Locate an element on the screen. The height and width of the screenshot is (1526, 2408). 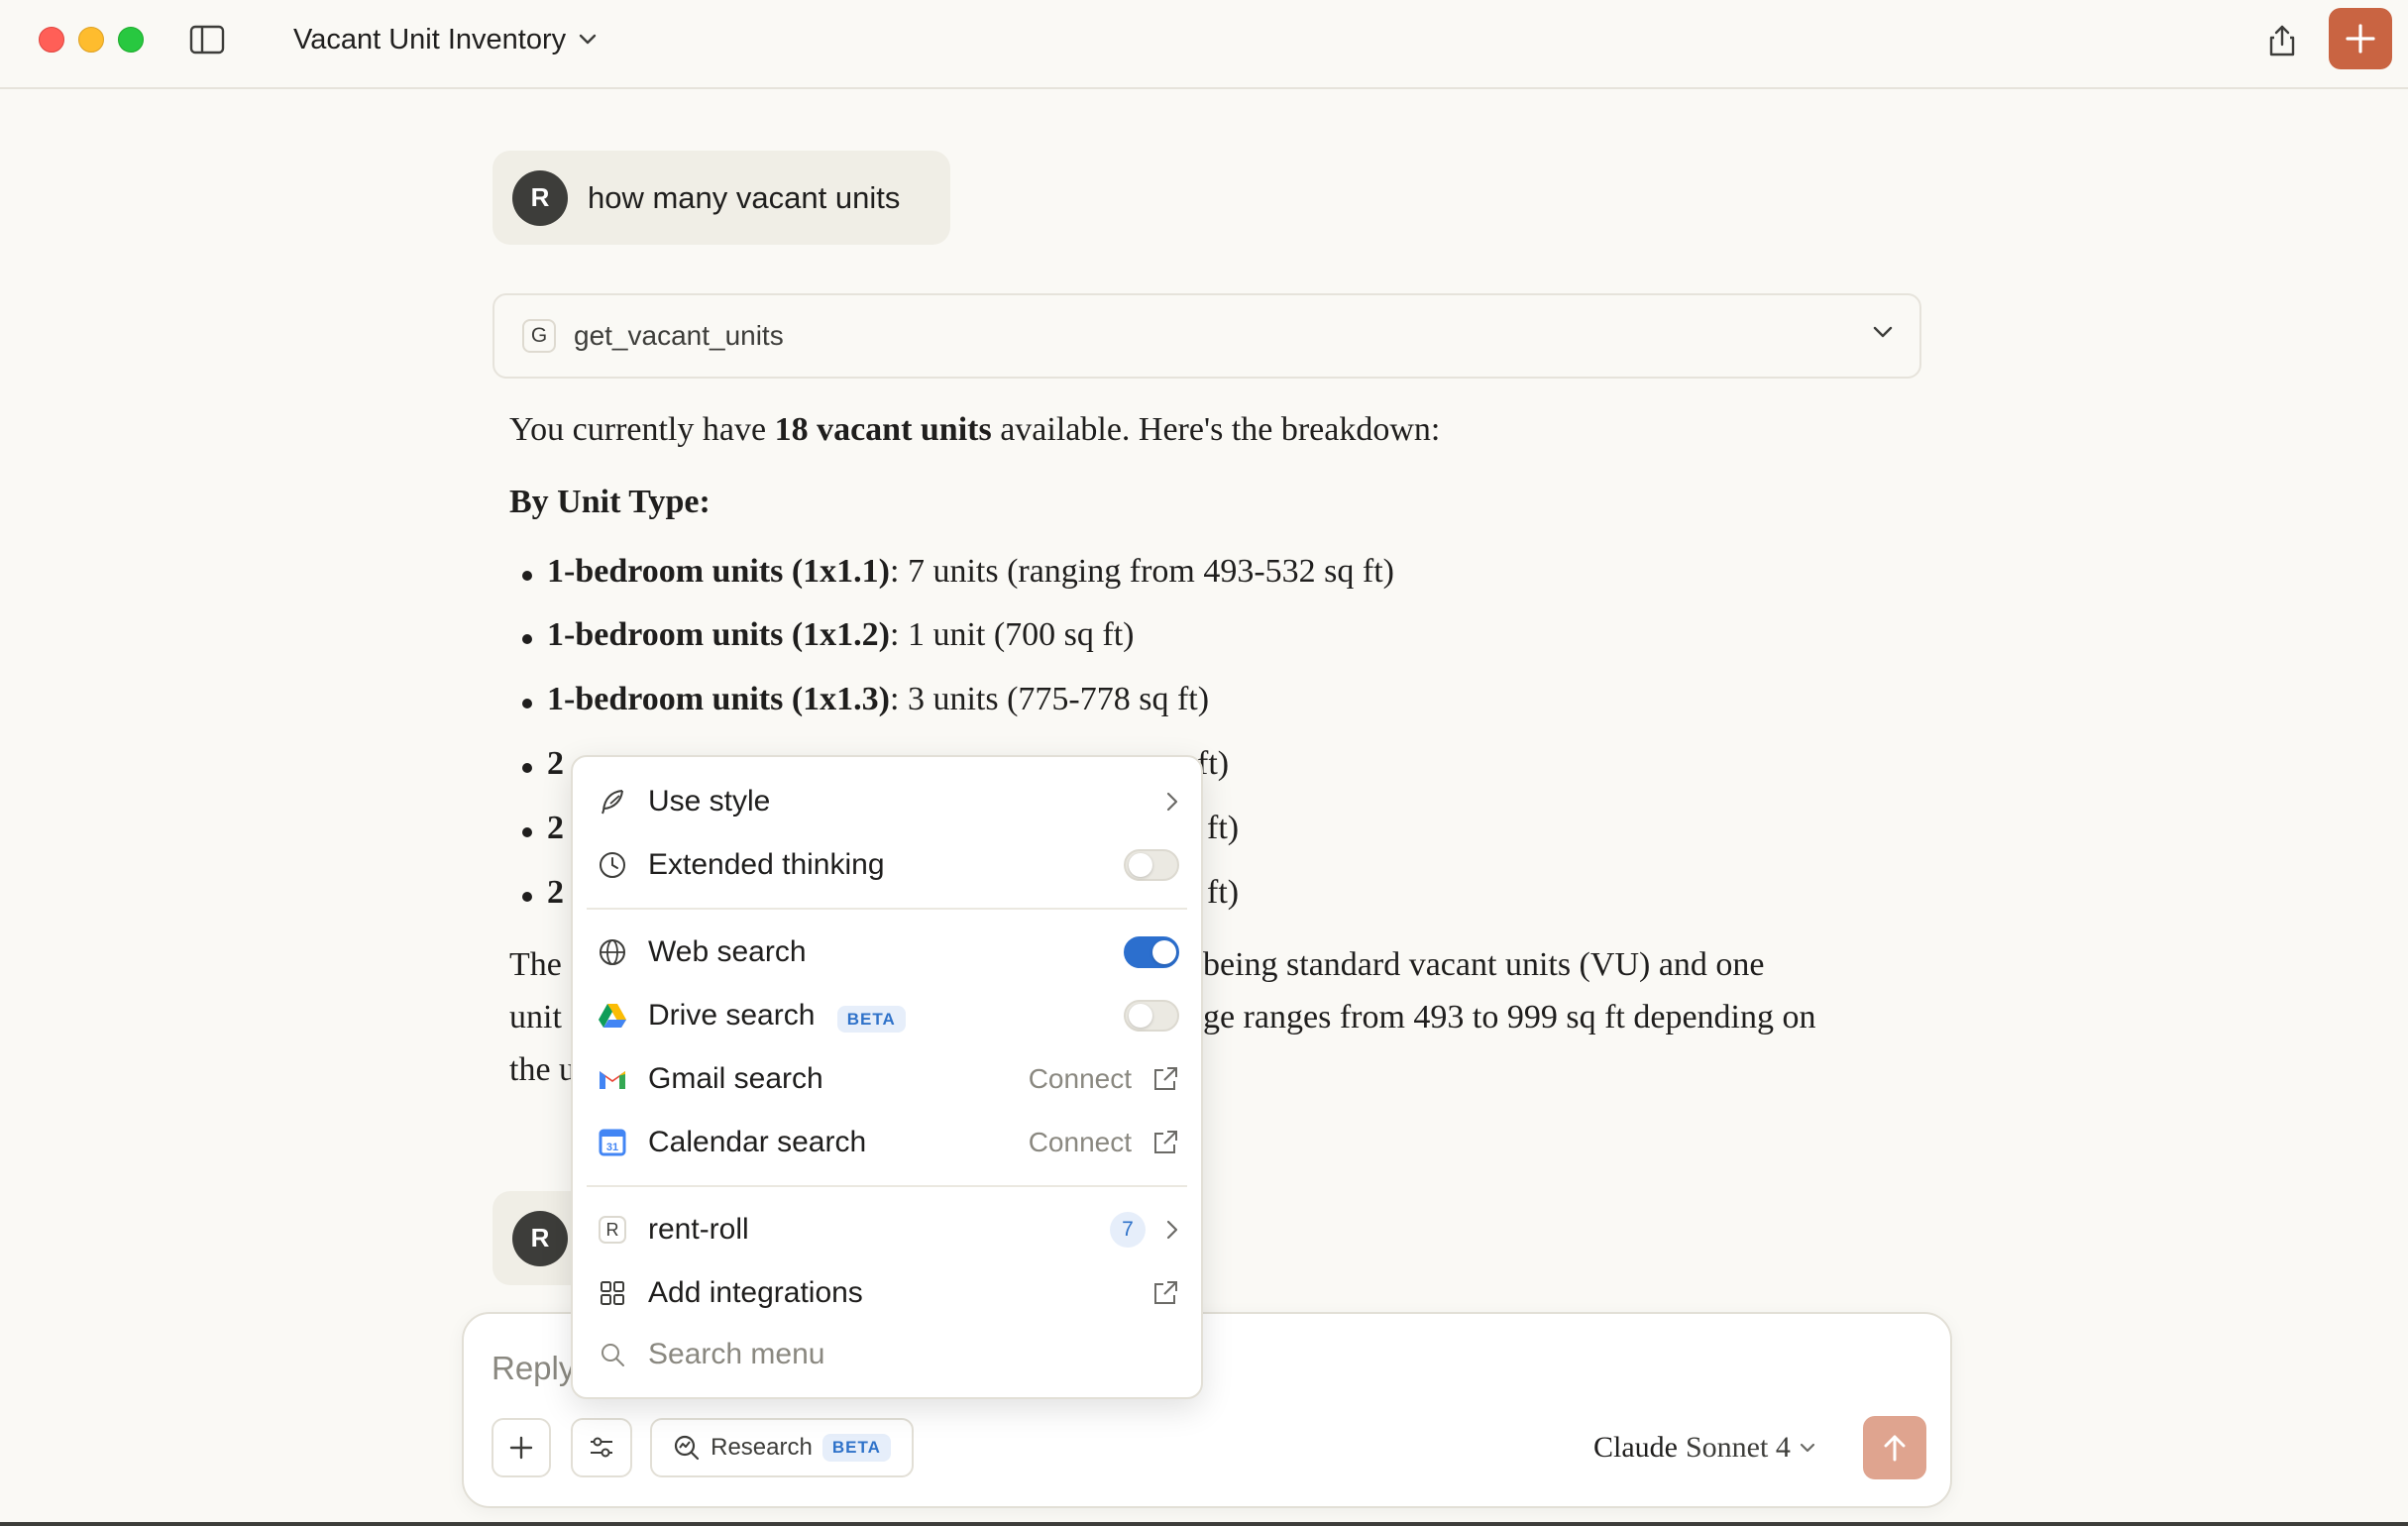
menu-search: Search menu is located at coordinates (887, 1354).